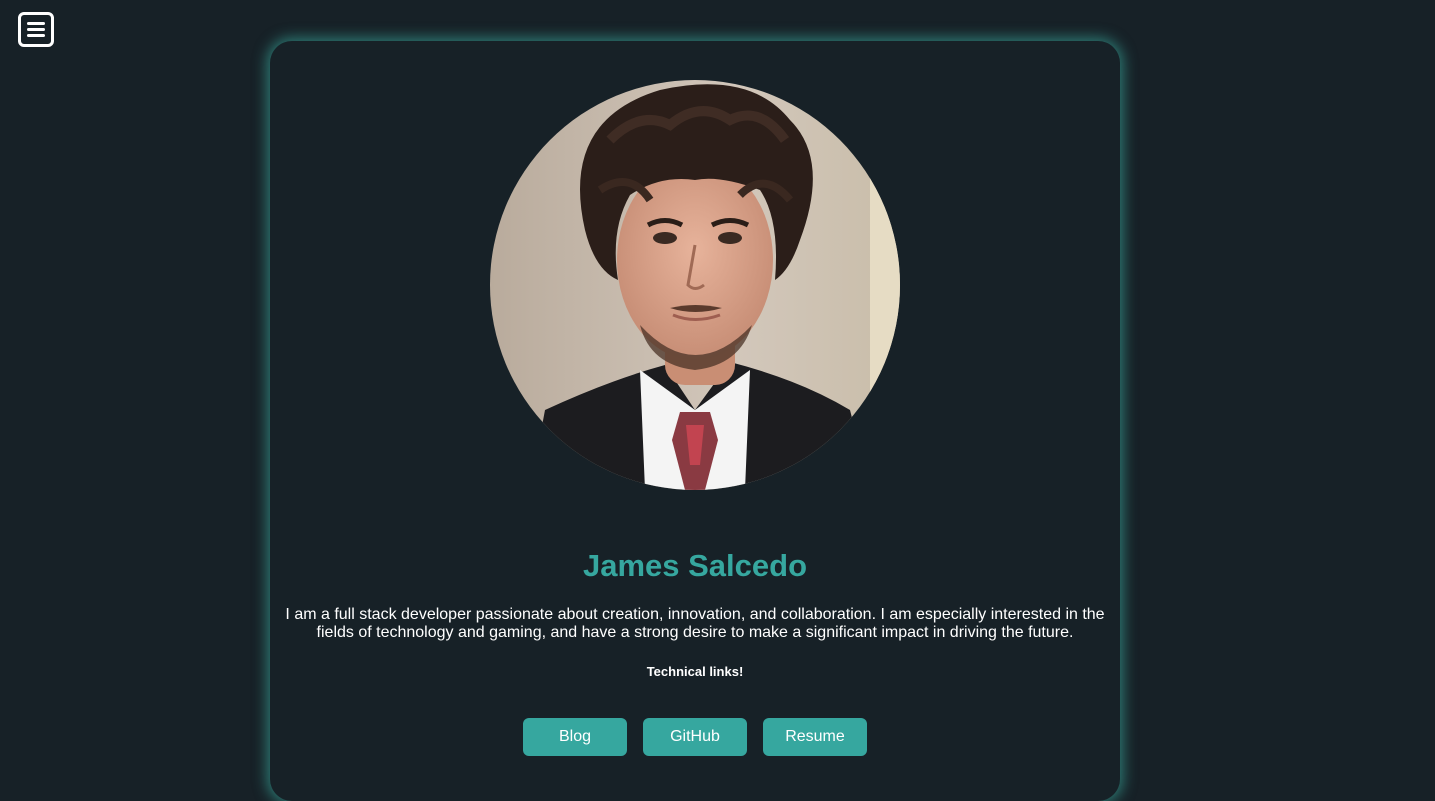  What do you see at coordinates (695, 285) in the screenshot?
I see `profile-photo` at bounding box center [695, 285].